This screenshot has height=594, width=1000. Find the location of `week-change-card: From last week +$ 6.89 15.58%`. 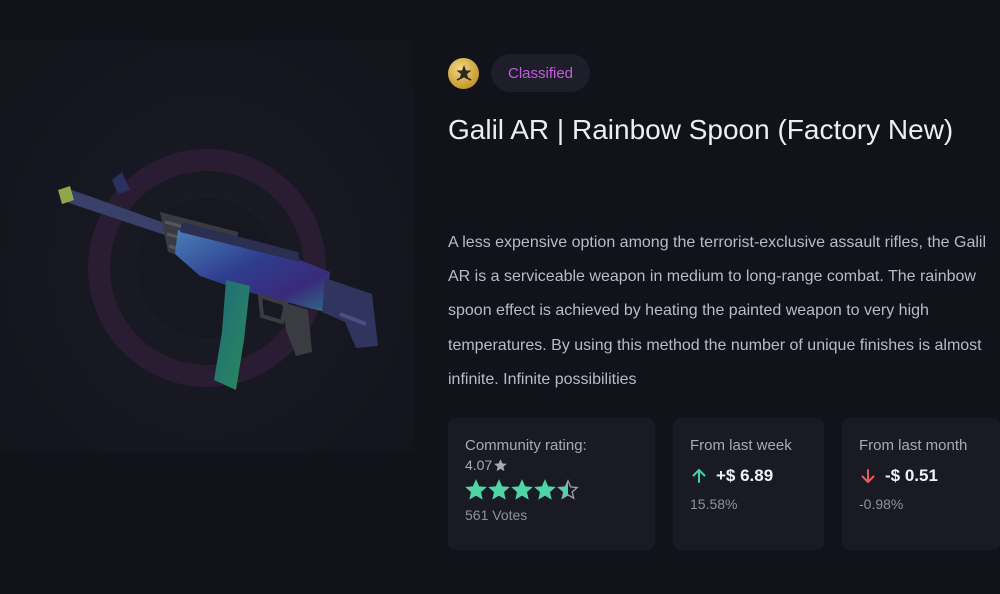

week-change-card: From last week +$ 6.89 15.58% is located at coordinates (748, 484).